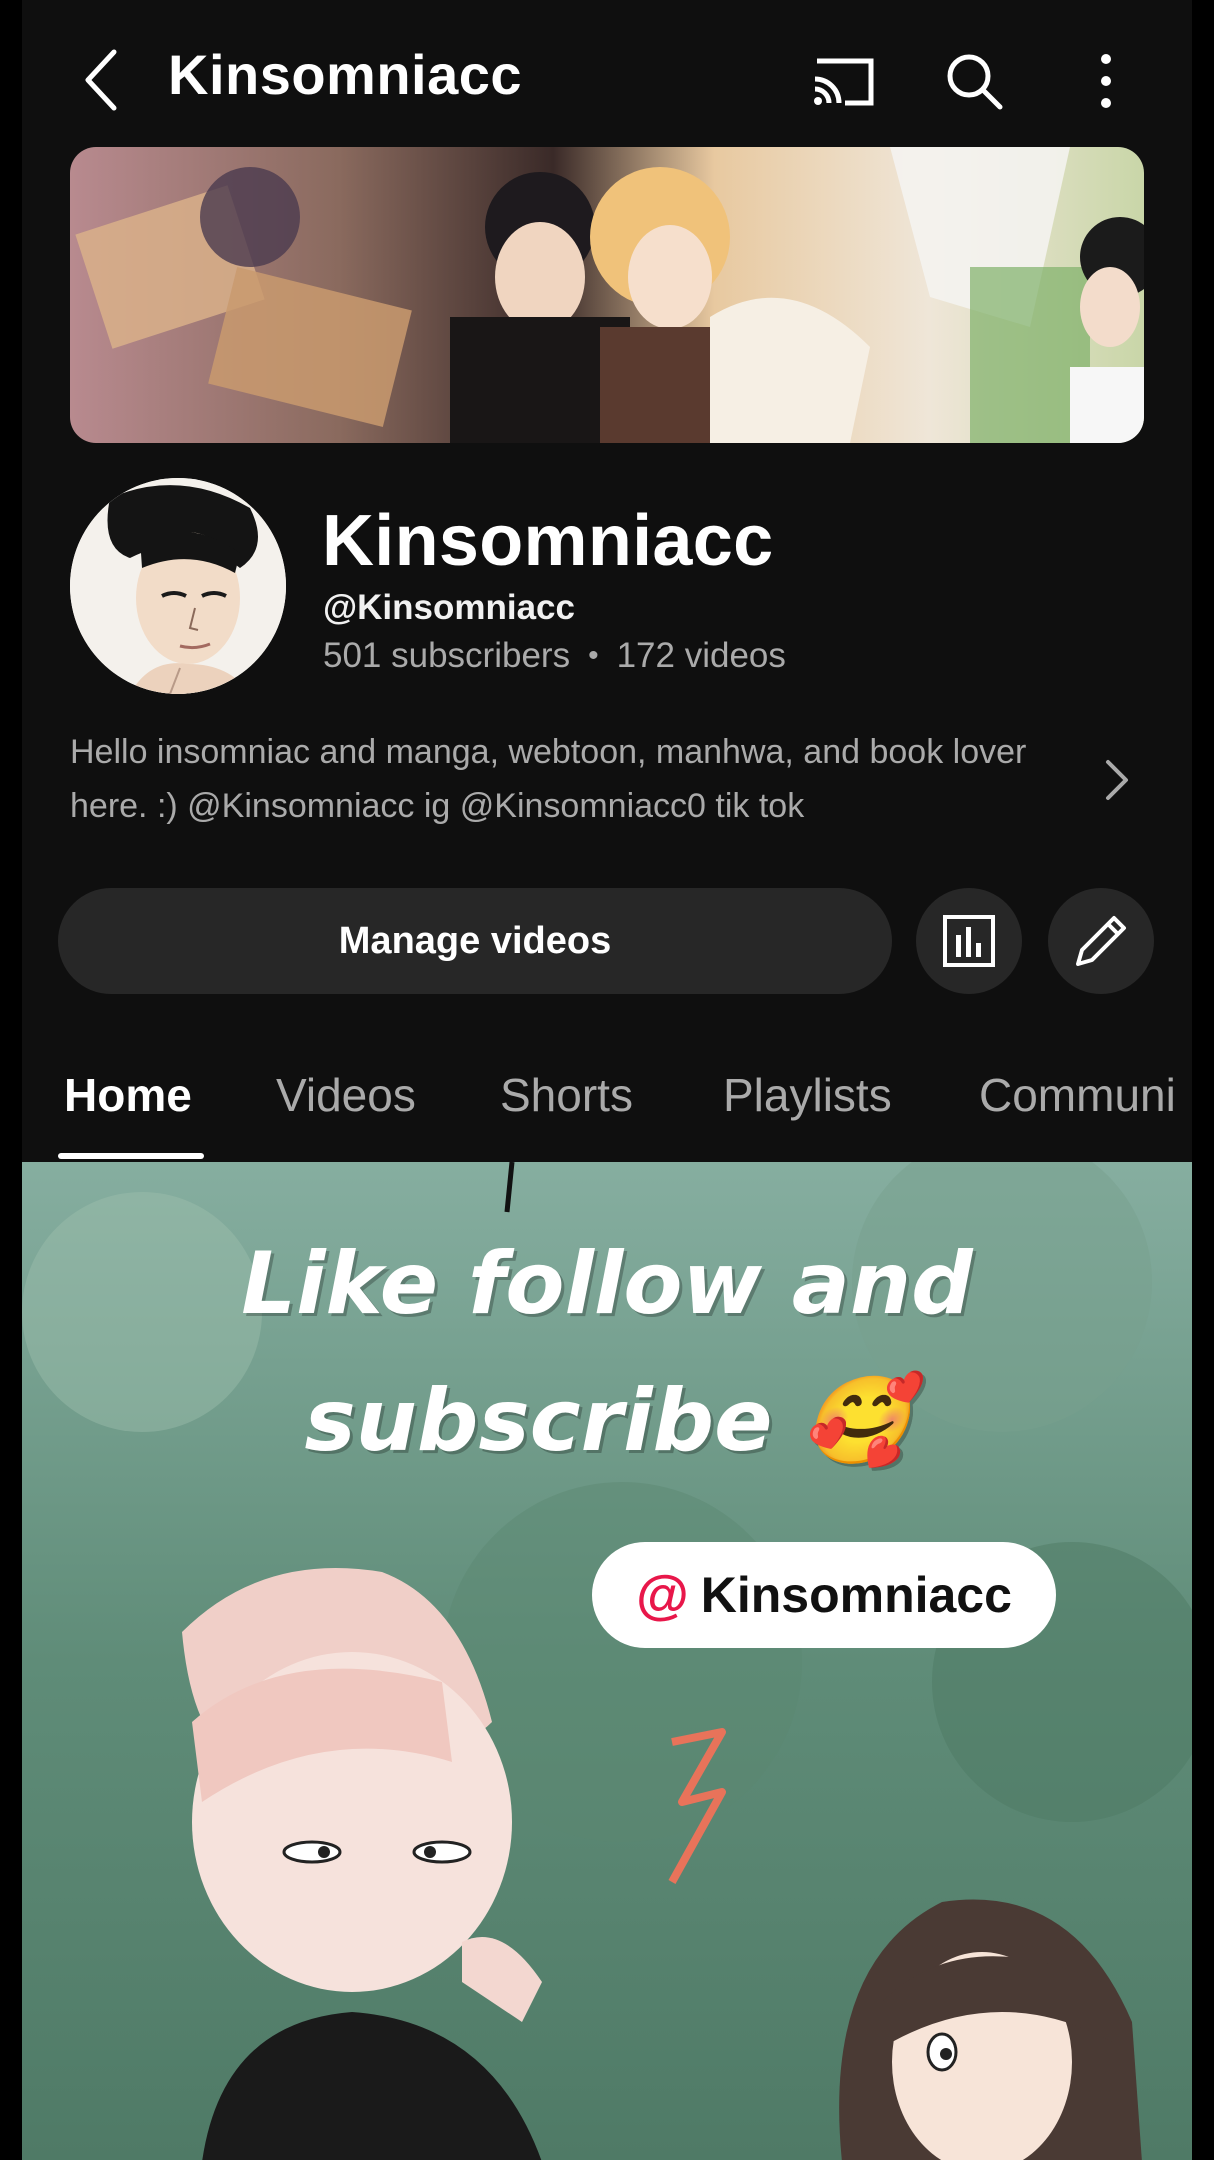  I want to click on channel-handle: @Kinsomniacc, so click(449, 607).